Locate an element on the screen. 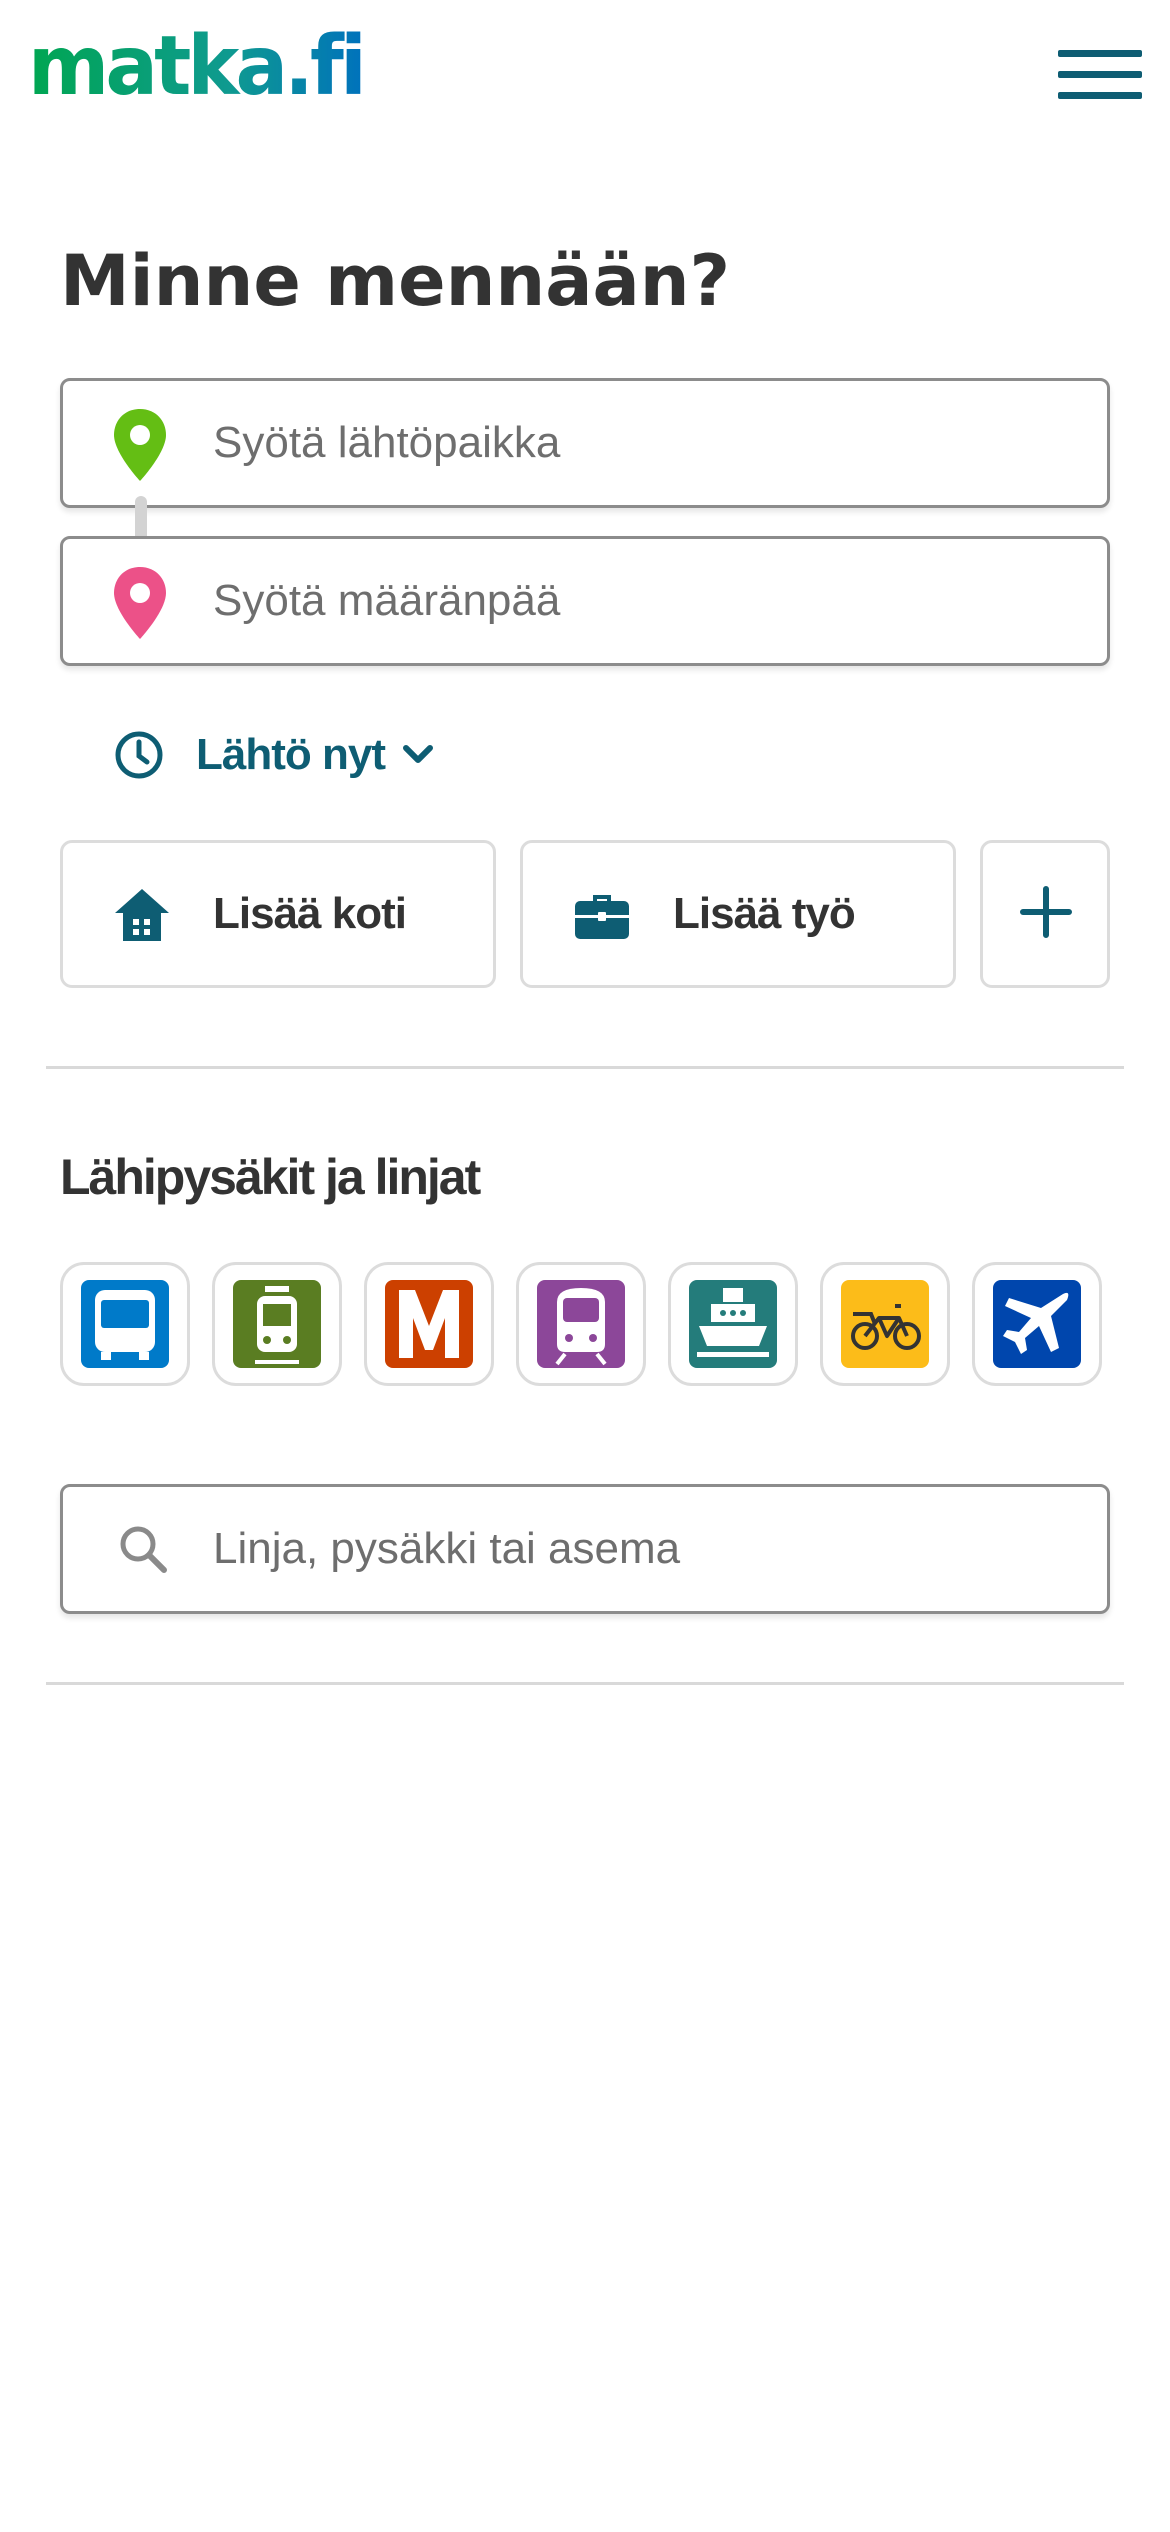 The height and width of the screenshot is (2532, 1170). origin-placeholder: Syötä lähtöpaikka is located at coordinates (387, 442).